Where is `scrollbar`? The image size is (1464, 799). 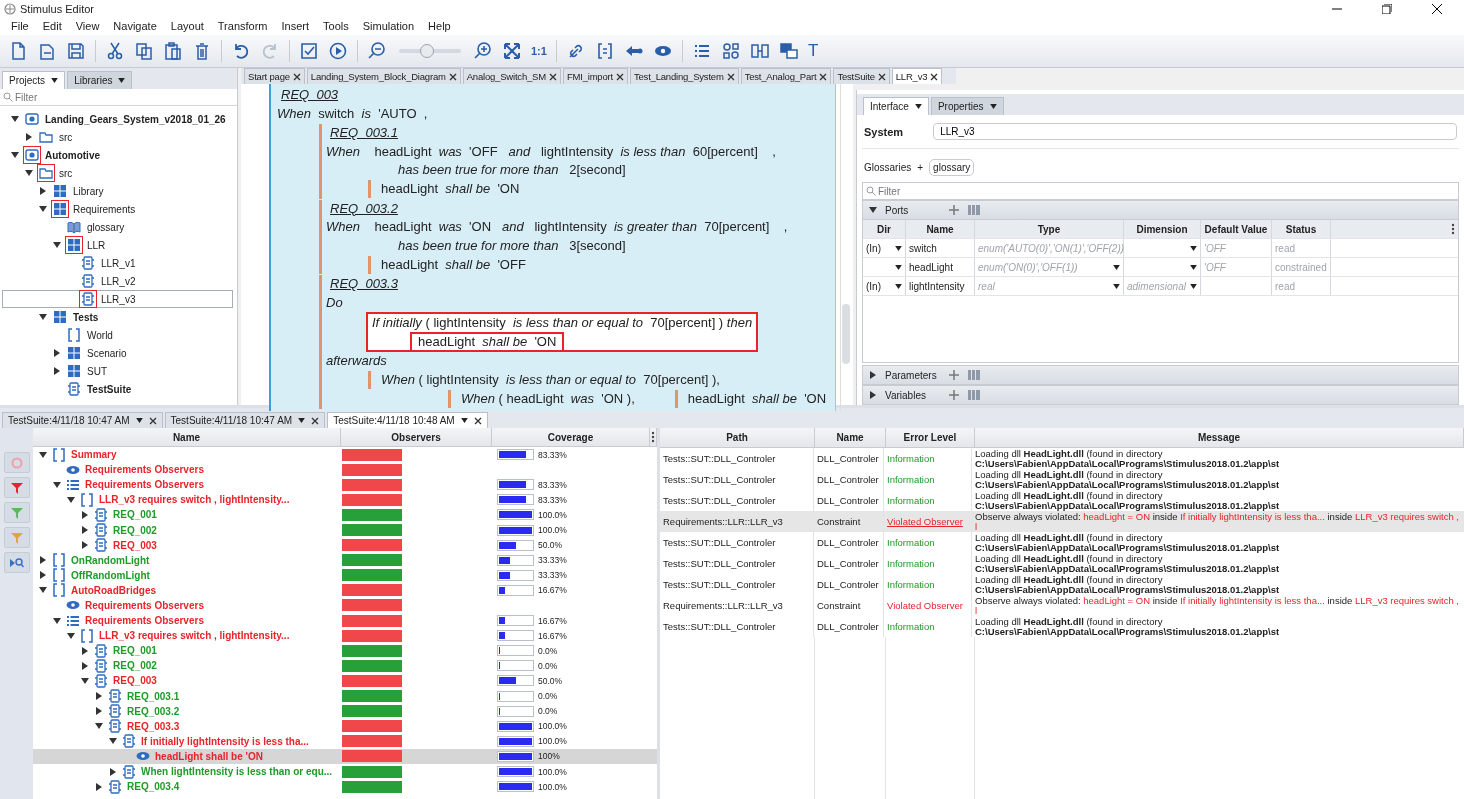 scrollbar is located at coordinates (845, 247).